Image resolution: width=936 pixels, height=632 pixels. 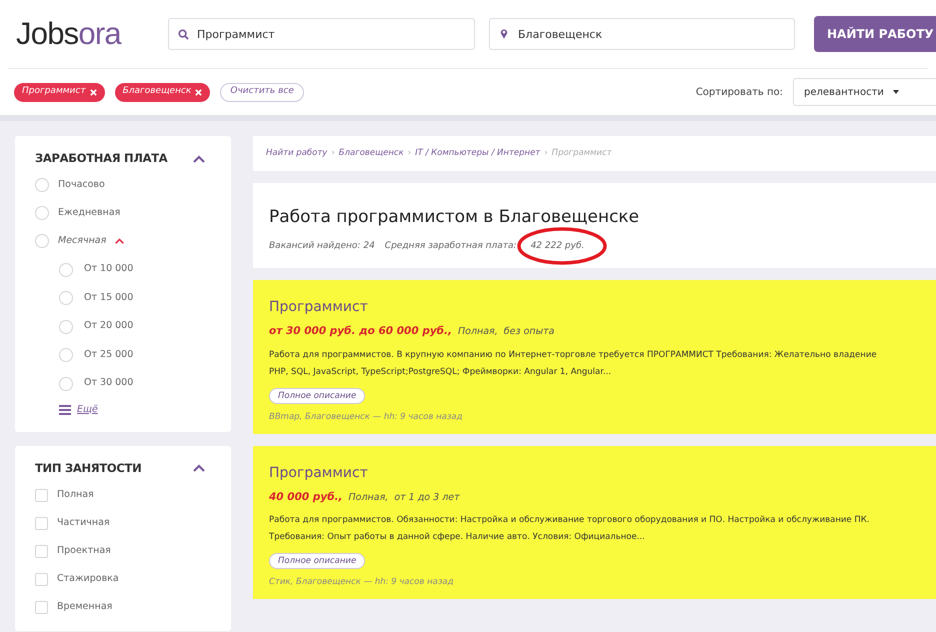 I want to click on filter-option: Стажировка, so click(x=88, y=579).